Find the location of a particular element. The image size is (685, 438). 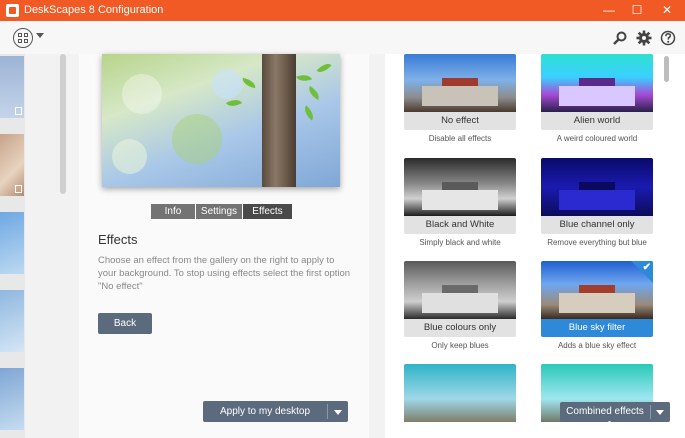

effect-card-blue-colours-only: Blue colours only is located at coordinates (460, 299).